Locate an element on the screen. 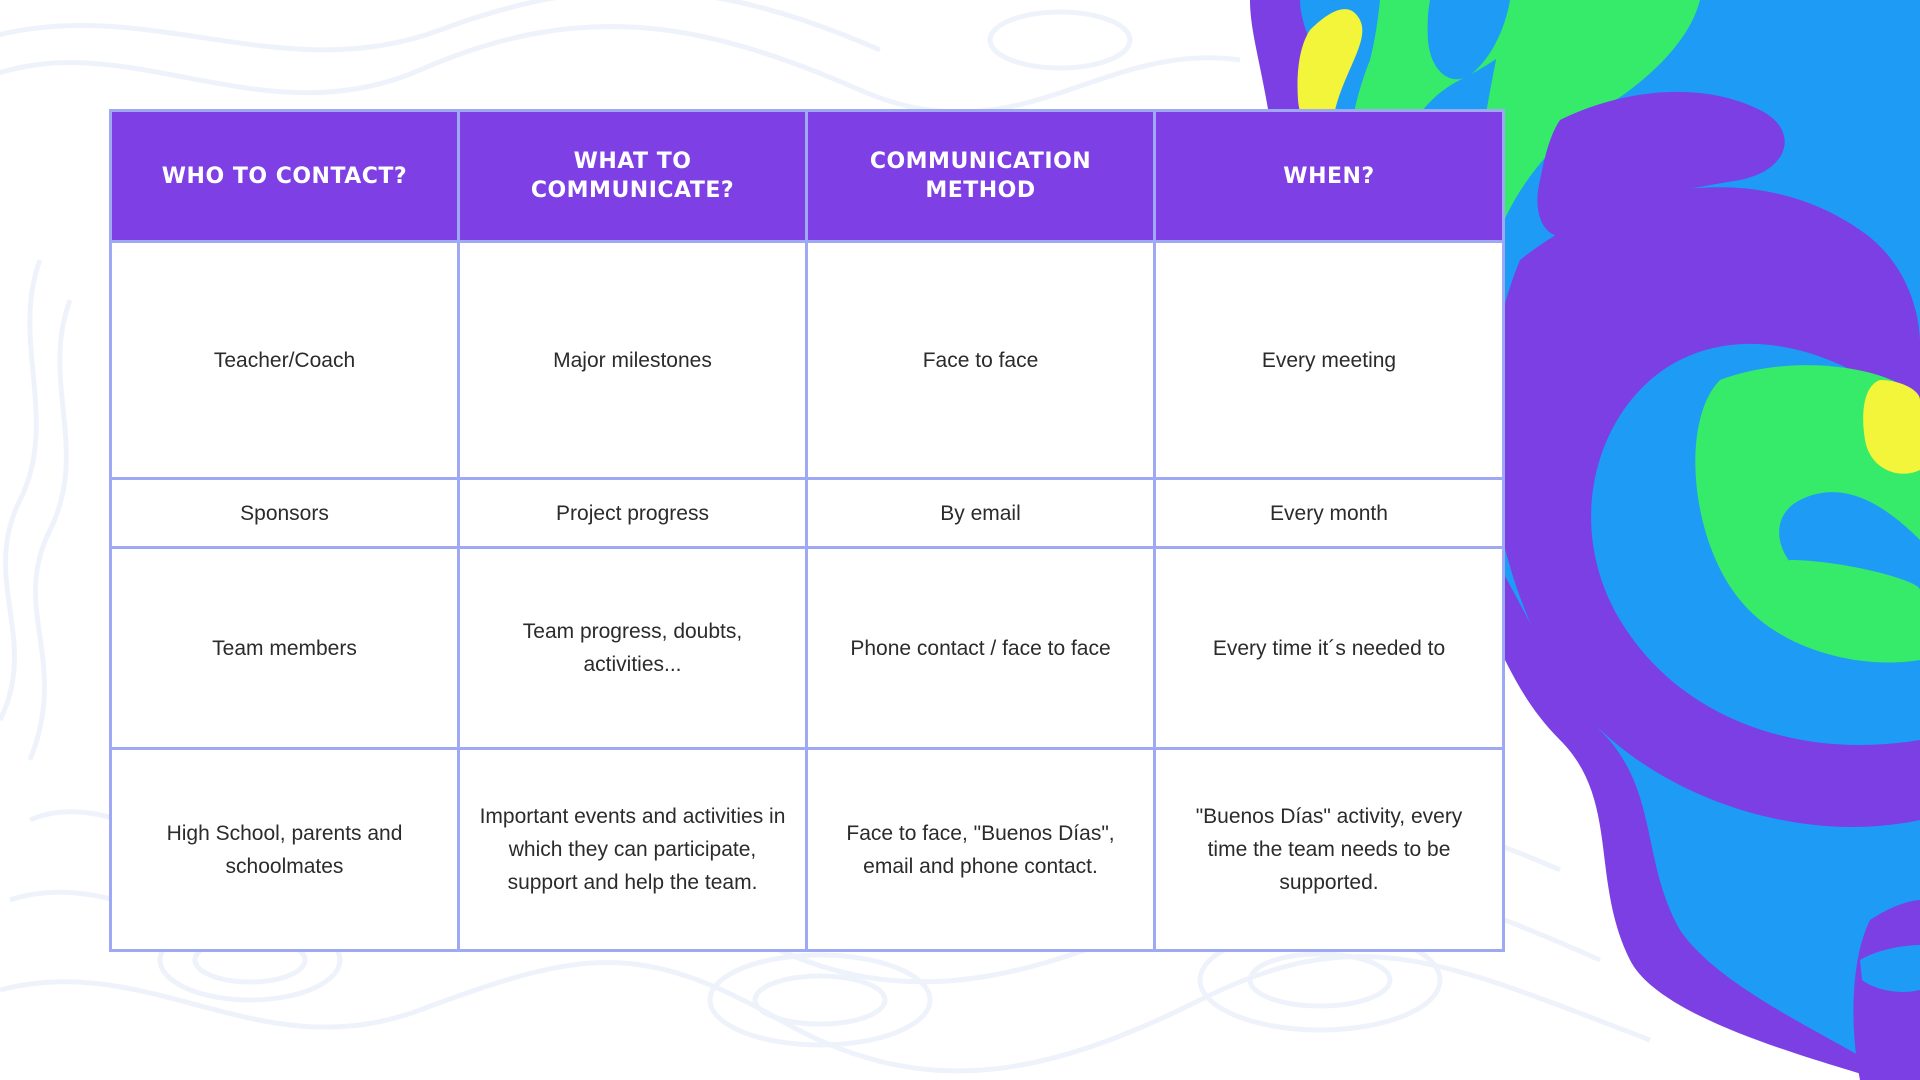 This screenshot has height=1080, width=1920. table-cell: Teacher/Coach is located at coordinates (284, 360).